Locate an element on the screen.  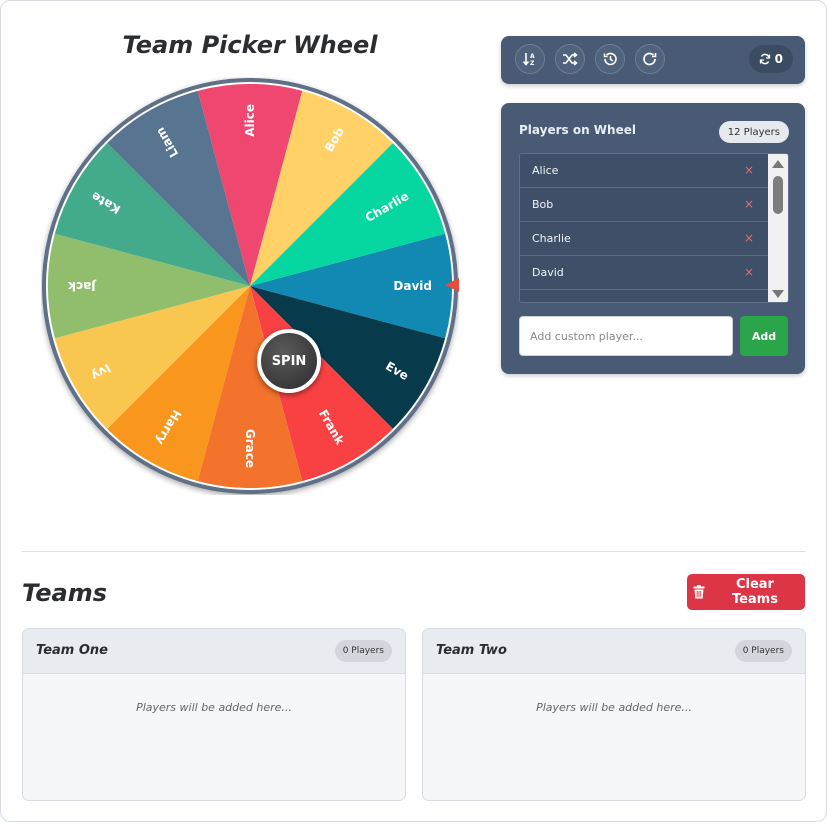
player-name: Bob is located at coordinates (543, 204).